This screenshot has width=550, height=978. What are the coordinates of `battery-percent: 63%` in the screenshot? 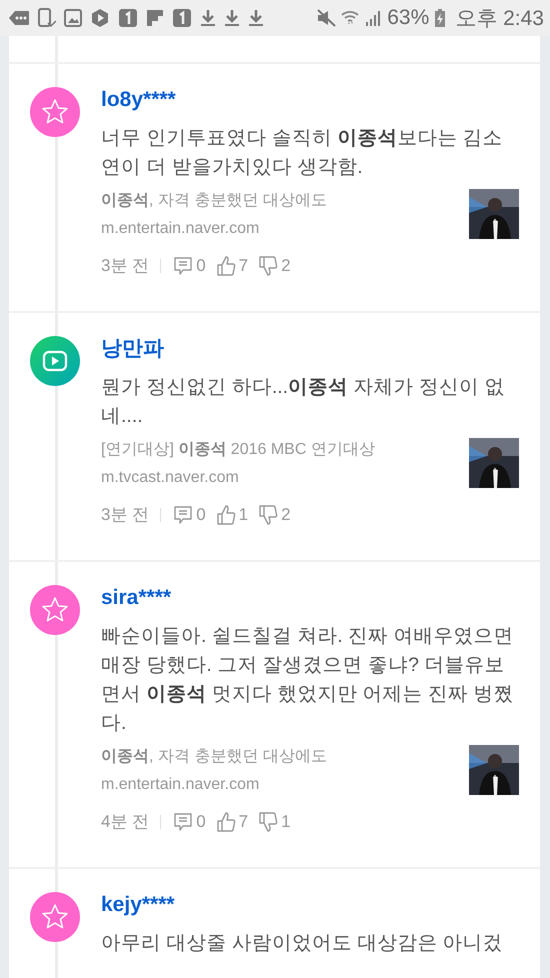 It's located at (408, 18).